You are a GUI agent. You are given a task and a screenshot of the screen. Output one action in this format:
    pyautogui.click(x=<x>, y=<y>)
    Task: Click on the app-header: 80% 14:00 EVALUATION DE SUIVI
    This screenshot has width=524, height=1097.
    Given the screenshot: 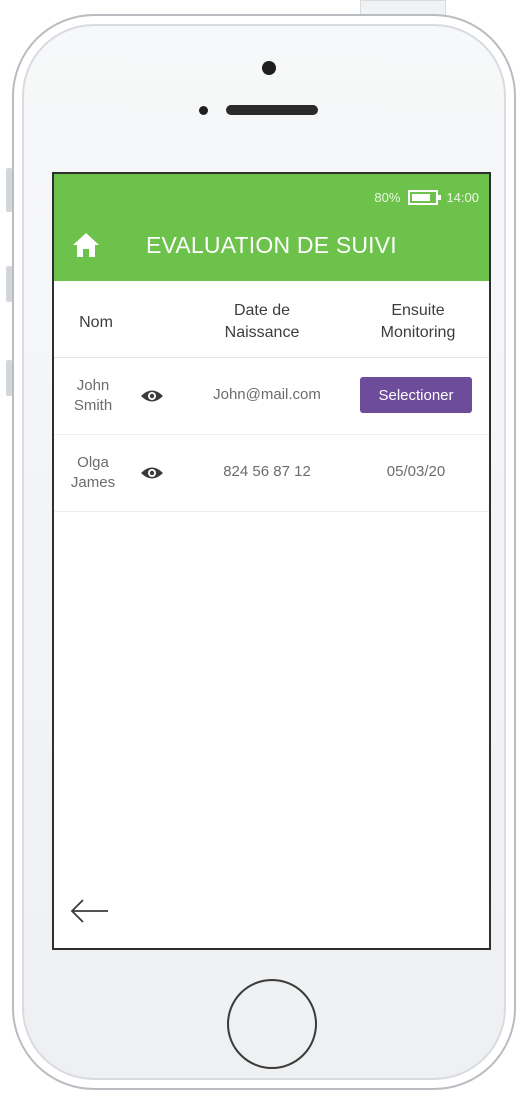 What is the action you would take?
    pyautogui.click(x=271, y=227)
    